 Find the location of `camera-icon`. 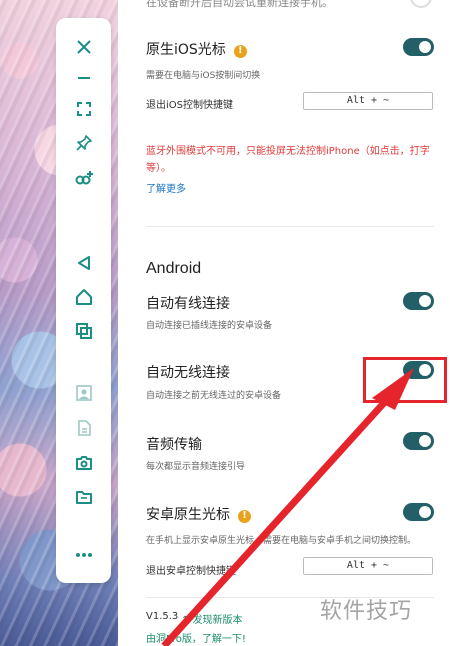

camera-icon is located at coordinates (83, 463).